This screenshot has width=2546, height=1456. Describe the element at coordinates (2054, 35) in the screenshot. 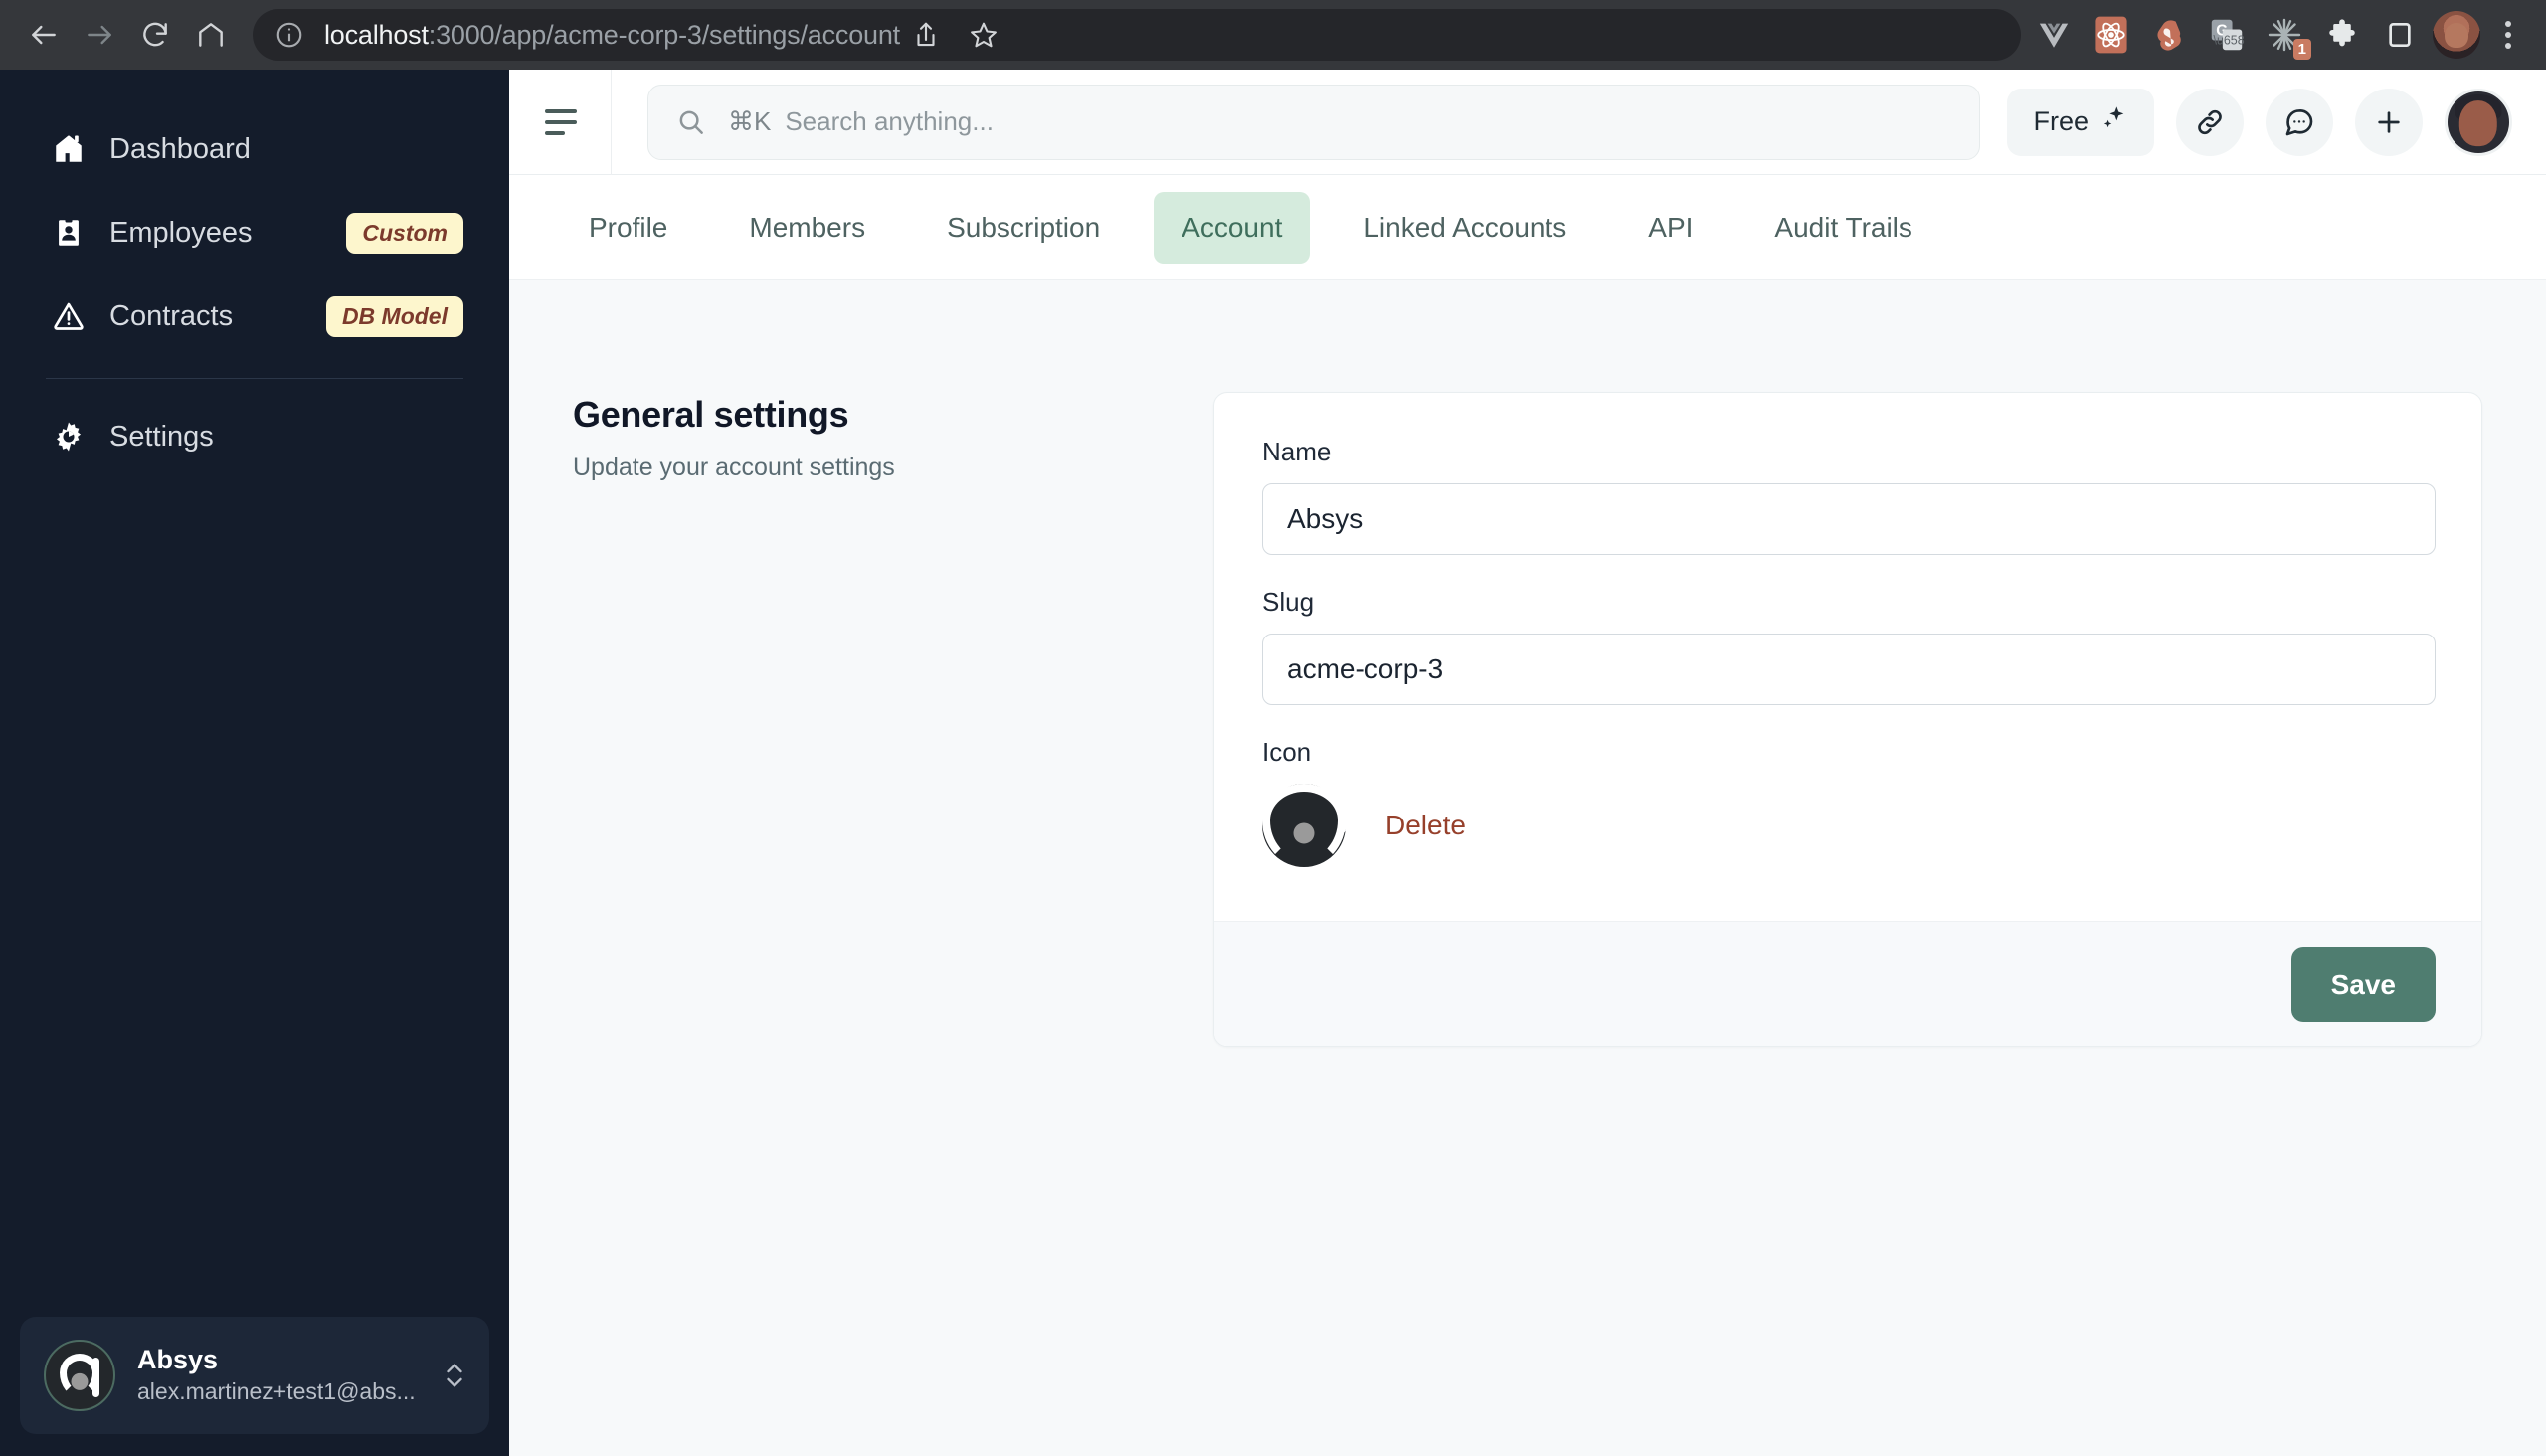

I see `vue-devtools-icon` at that location.